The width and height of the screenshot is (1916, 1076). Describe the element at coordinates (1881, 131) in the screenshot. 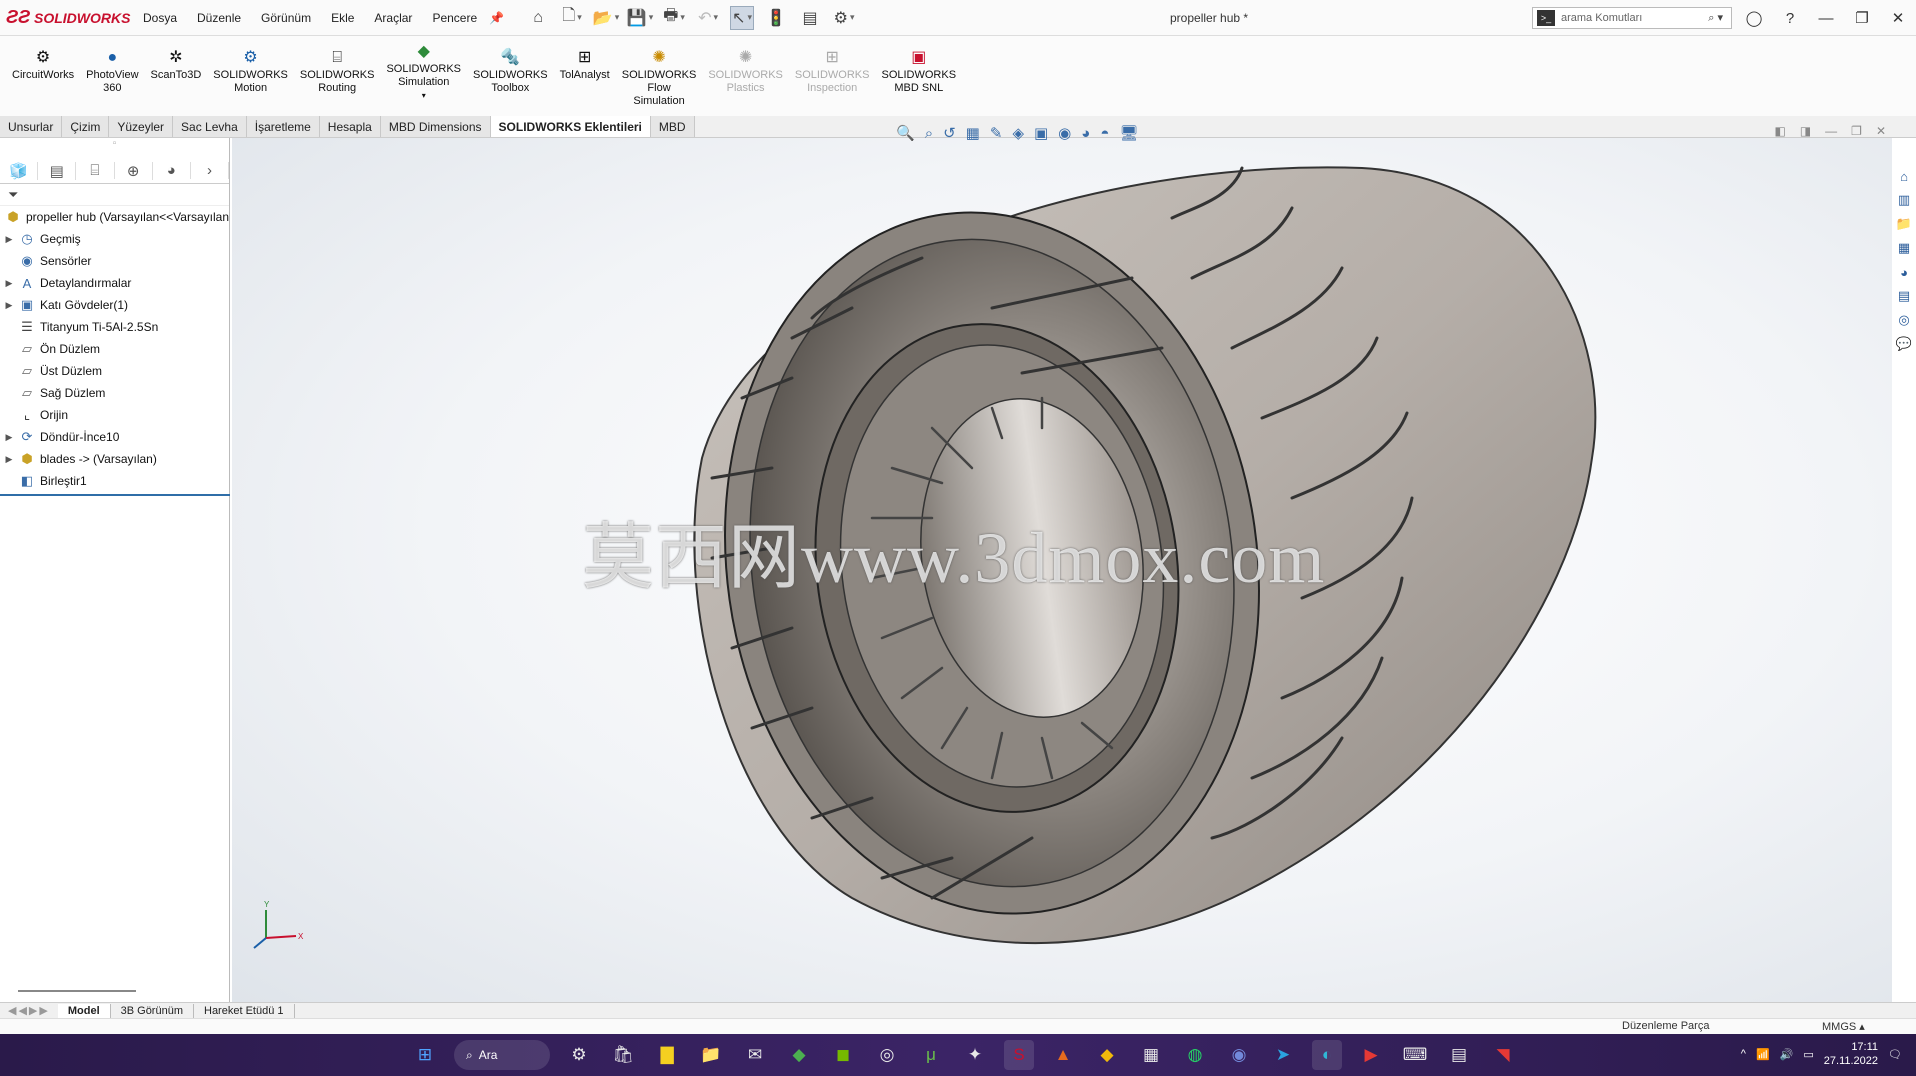

I see `doc-close-icon: ✕` at that location.